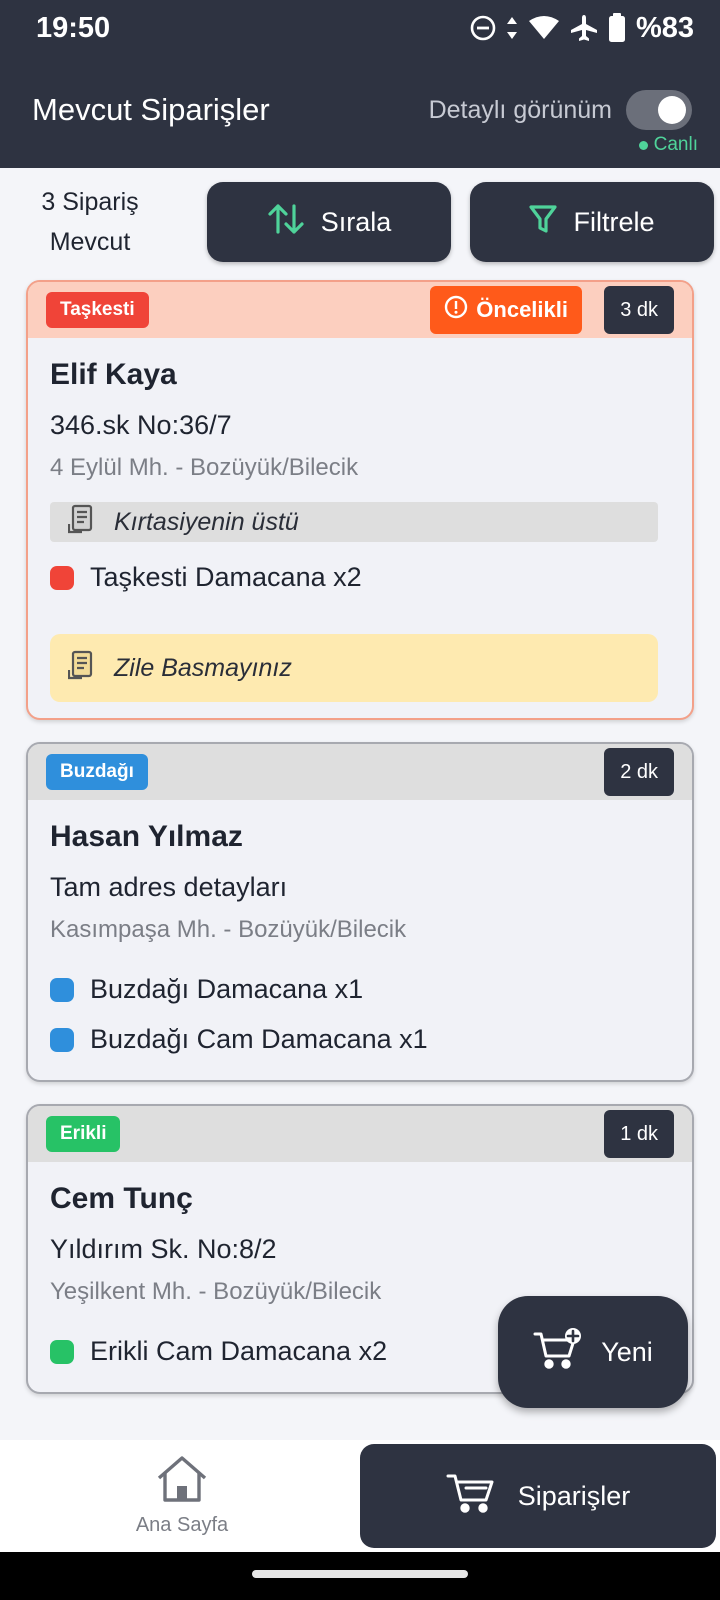  I want to click on filter-button: Filtrele, so click(592, 222).